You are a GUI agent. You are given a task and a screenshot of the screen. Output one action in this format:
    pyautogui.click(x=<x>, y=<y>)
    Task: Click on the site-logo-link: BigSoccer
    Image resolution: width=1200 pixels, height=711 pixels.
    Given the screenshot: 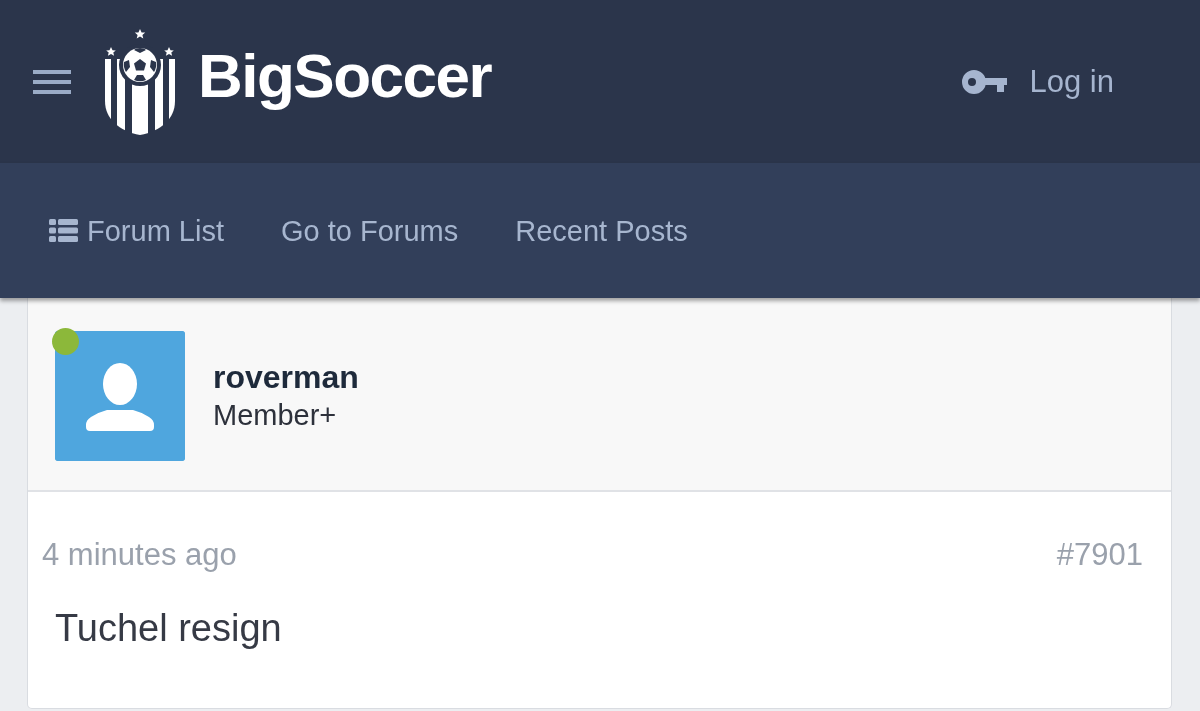 What is the action you would take?
    pyautogui.click(x=297, y=81)
    